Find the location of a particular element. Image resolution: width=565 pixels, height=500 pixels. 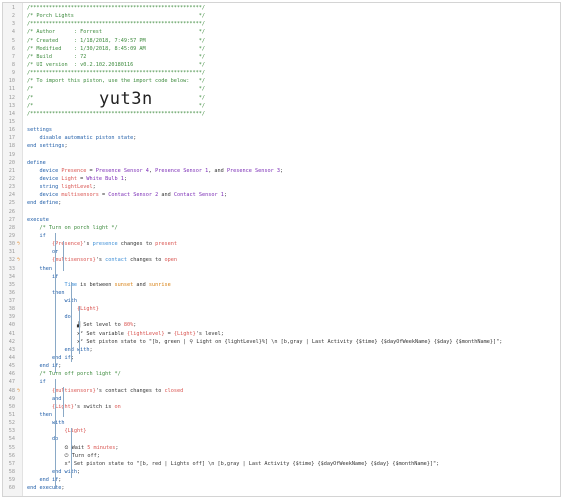

code-token: and is located at coordinates (57, 398).